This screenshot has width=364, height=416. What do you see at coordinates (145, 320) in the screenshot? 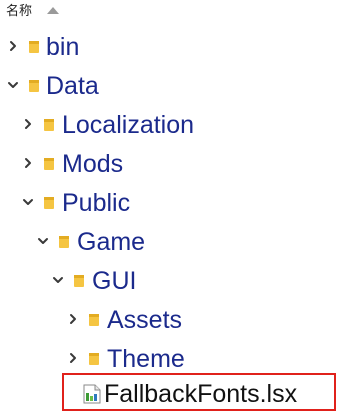
I see `tree-item-label: Assets` at bounding box center [145, 320].